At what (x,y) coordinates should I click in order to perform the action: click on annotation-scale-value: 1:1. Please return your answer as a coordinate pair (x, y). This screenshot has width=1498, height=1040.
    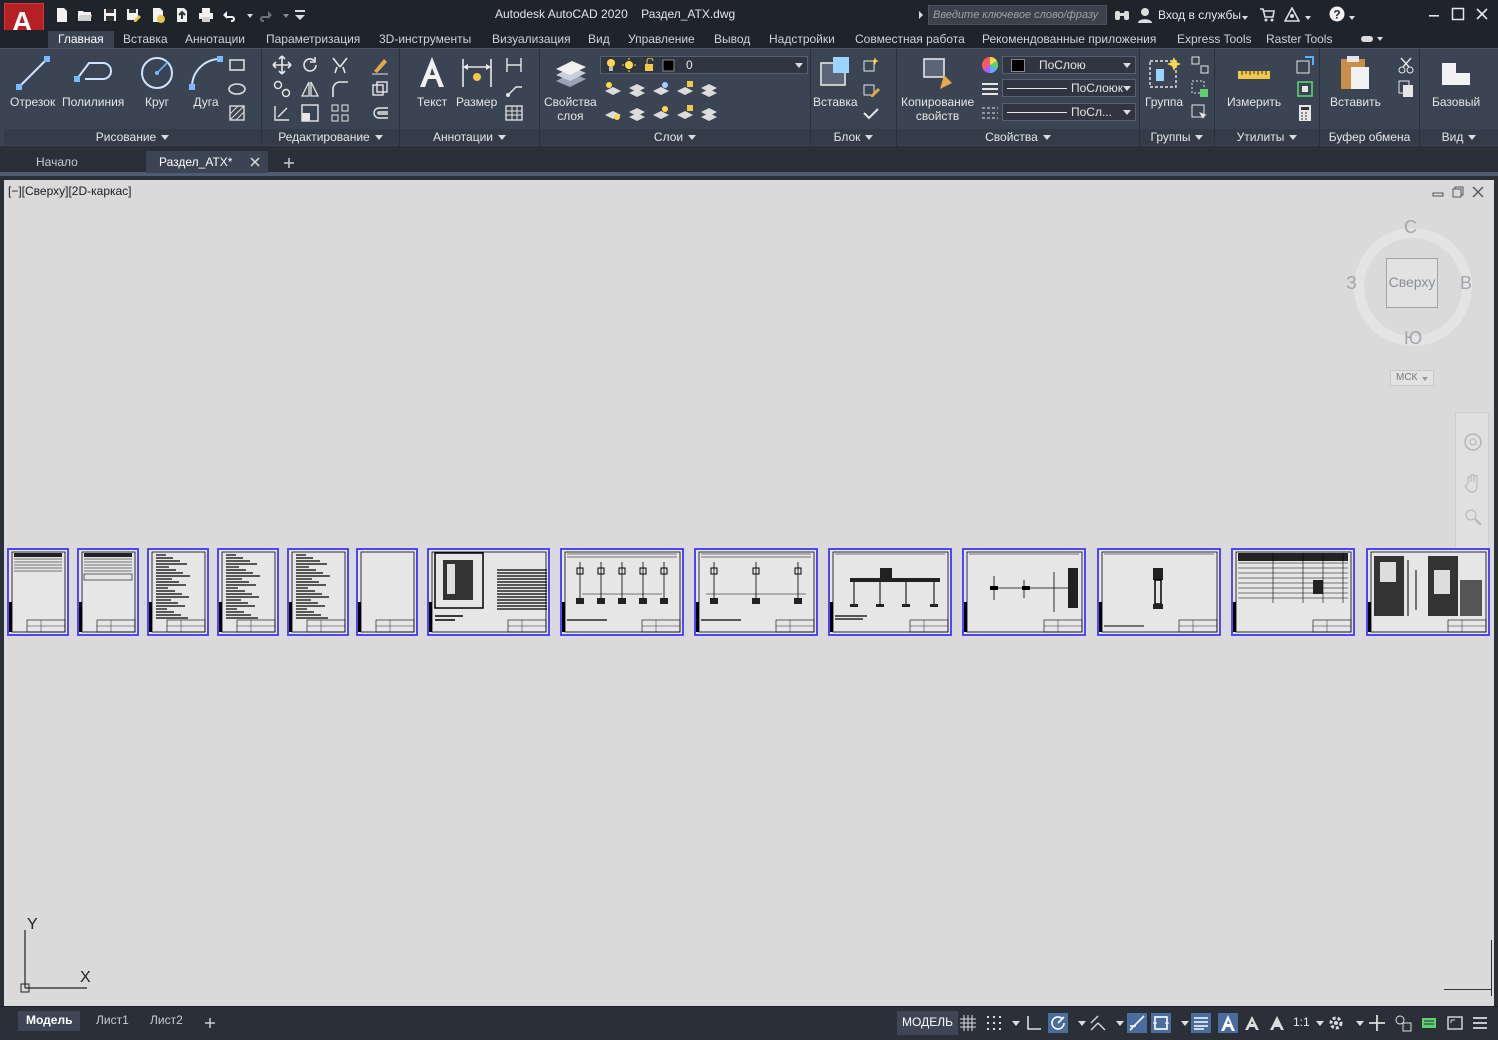
    Looking at the image, I should click on (1301, 1022).